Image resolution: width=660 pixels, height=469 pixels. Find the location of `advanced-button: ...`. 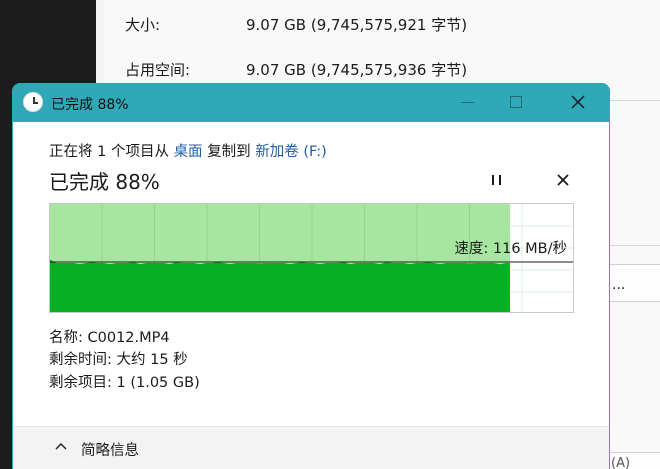

advanced-button: ... is located at coordinates (632, 283).